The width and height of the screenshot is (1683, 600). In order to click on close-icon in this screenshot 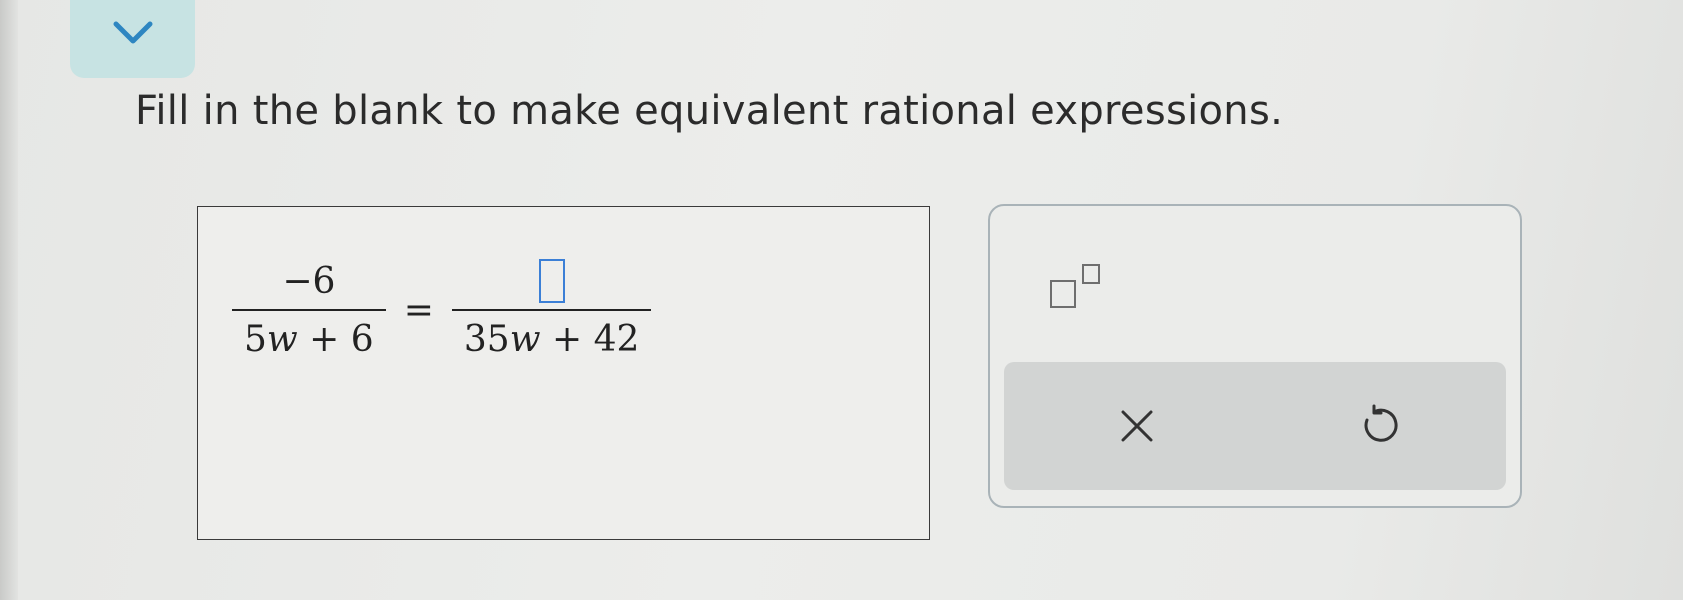, I will do `click(1137, 426)`.